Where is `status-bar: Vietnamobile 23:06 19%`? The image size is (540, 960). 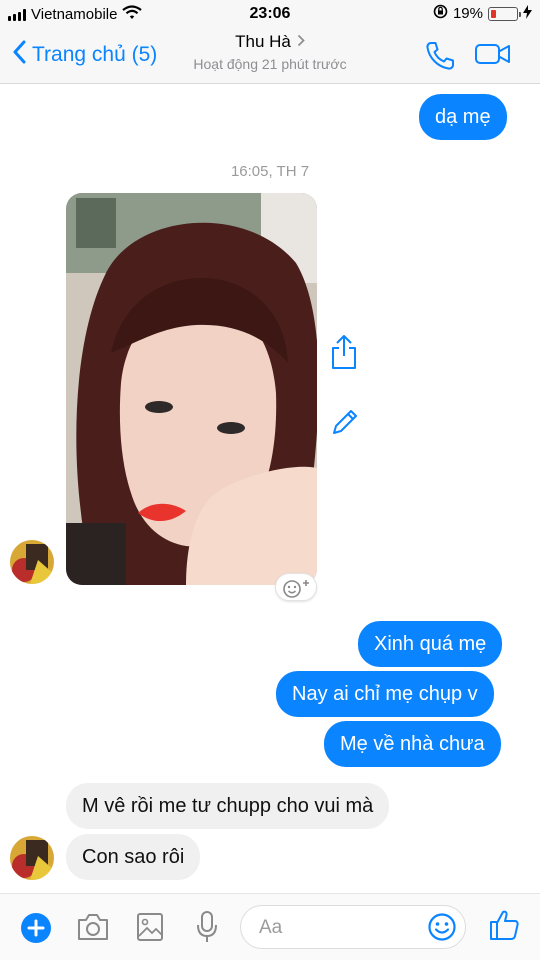 status-bar: Vietnamobile 23:06 19% is located at coordinates (270, 14).